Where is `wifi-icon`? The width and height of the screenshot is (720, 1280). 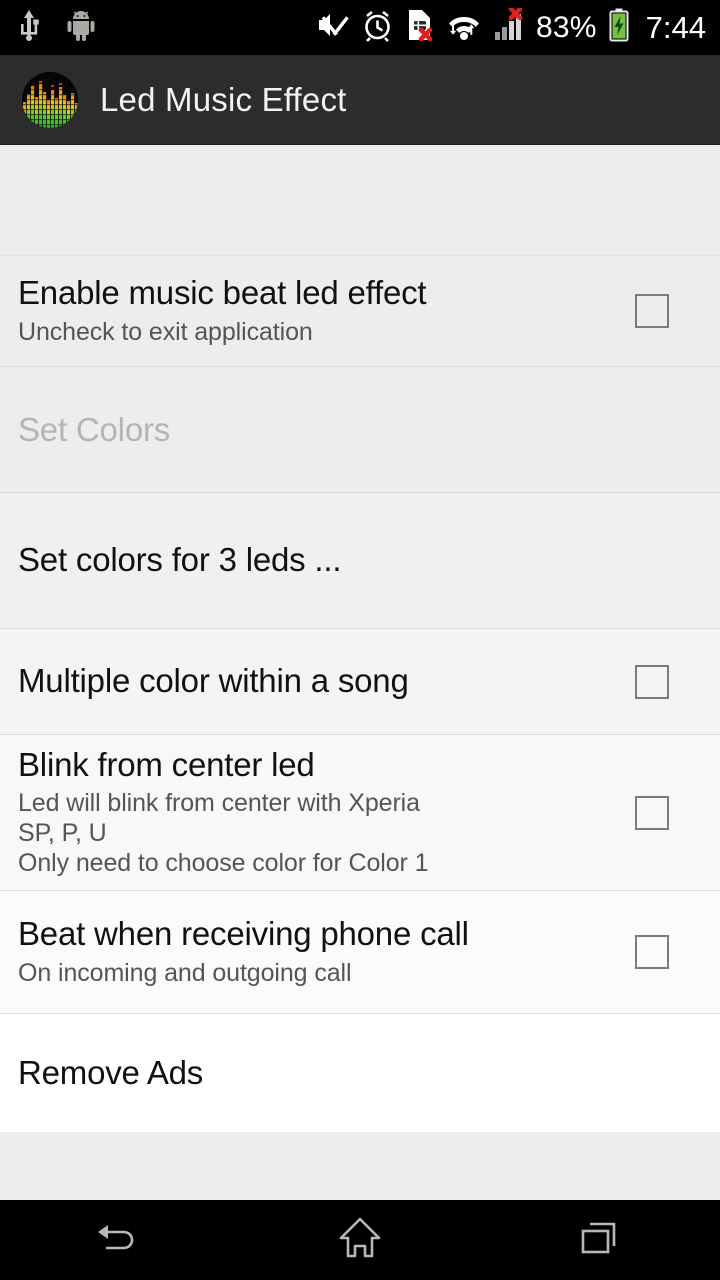 wifi-icon is located at coordinates (464, 27).